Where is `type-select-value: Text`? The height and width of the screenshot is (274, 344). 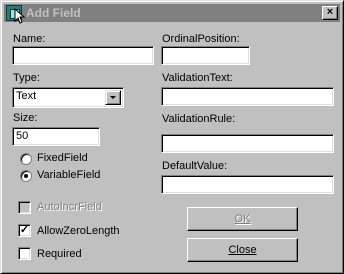 type-select-value: Text is located at coordinates (26, 96).